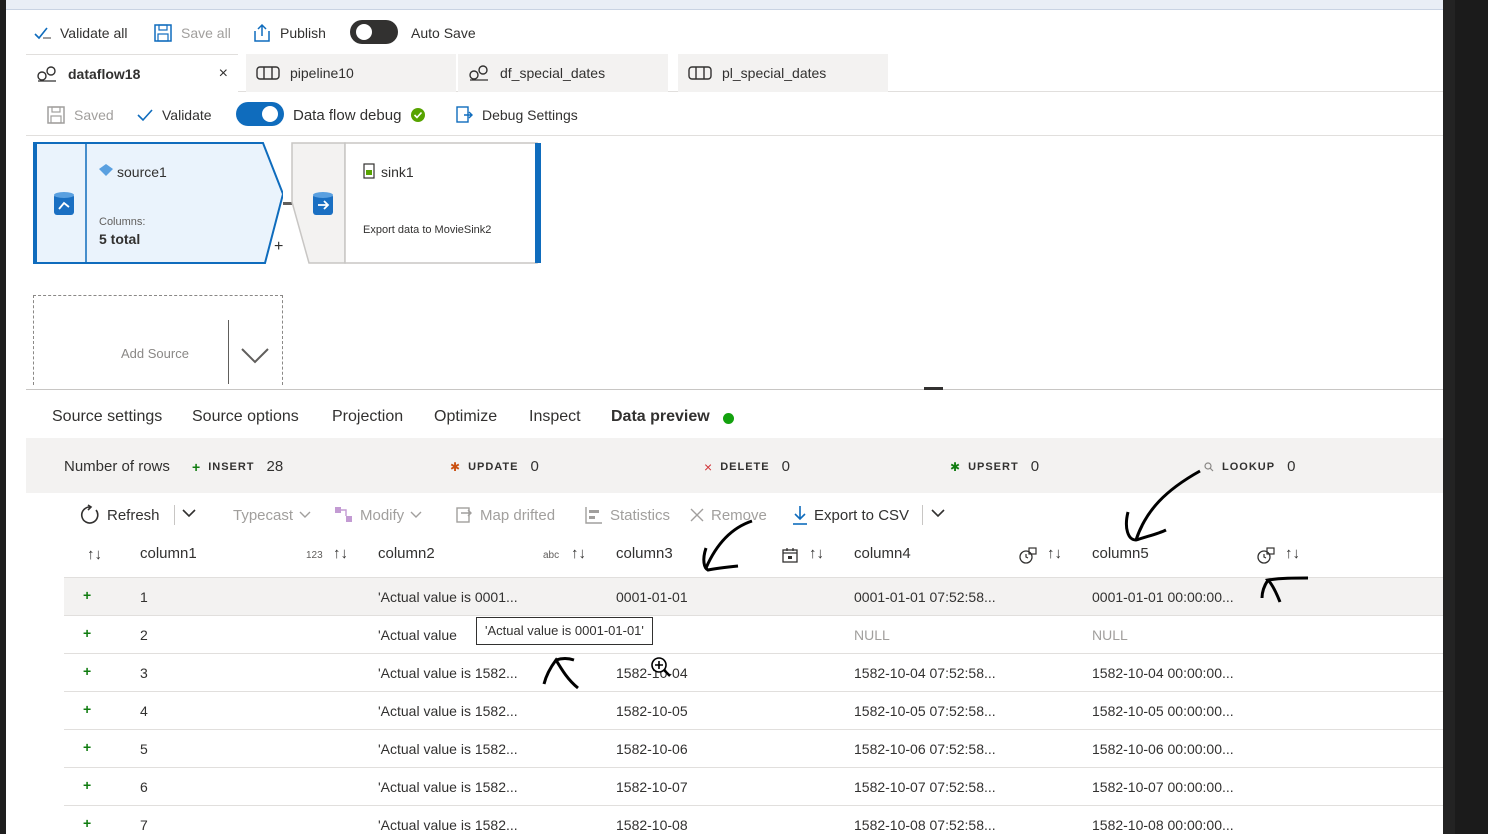 The height and width of the screenshot is (834, 1488). What do you see at coordinates (144, 635) in the screenshot?
I see `cell-column1: 2` at bounding box center [144, 635].